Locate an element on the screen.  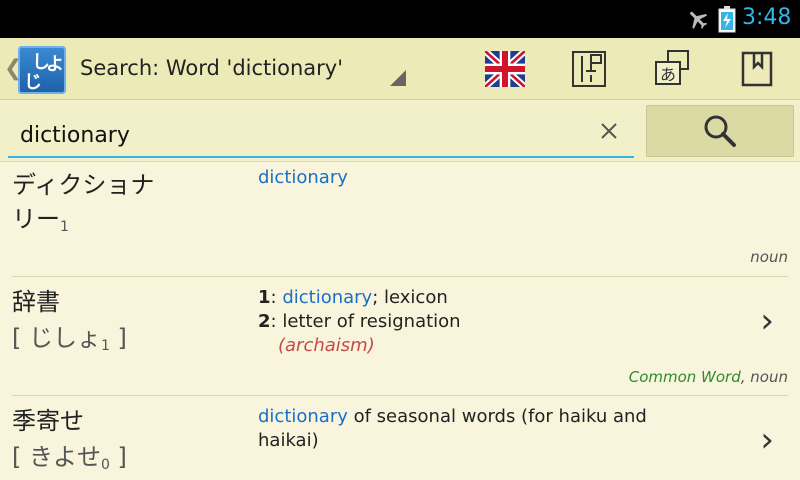
airplane-mode-icon is located at coordinates (699, 20).